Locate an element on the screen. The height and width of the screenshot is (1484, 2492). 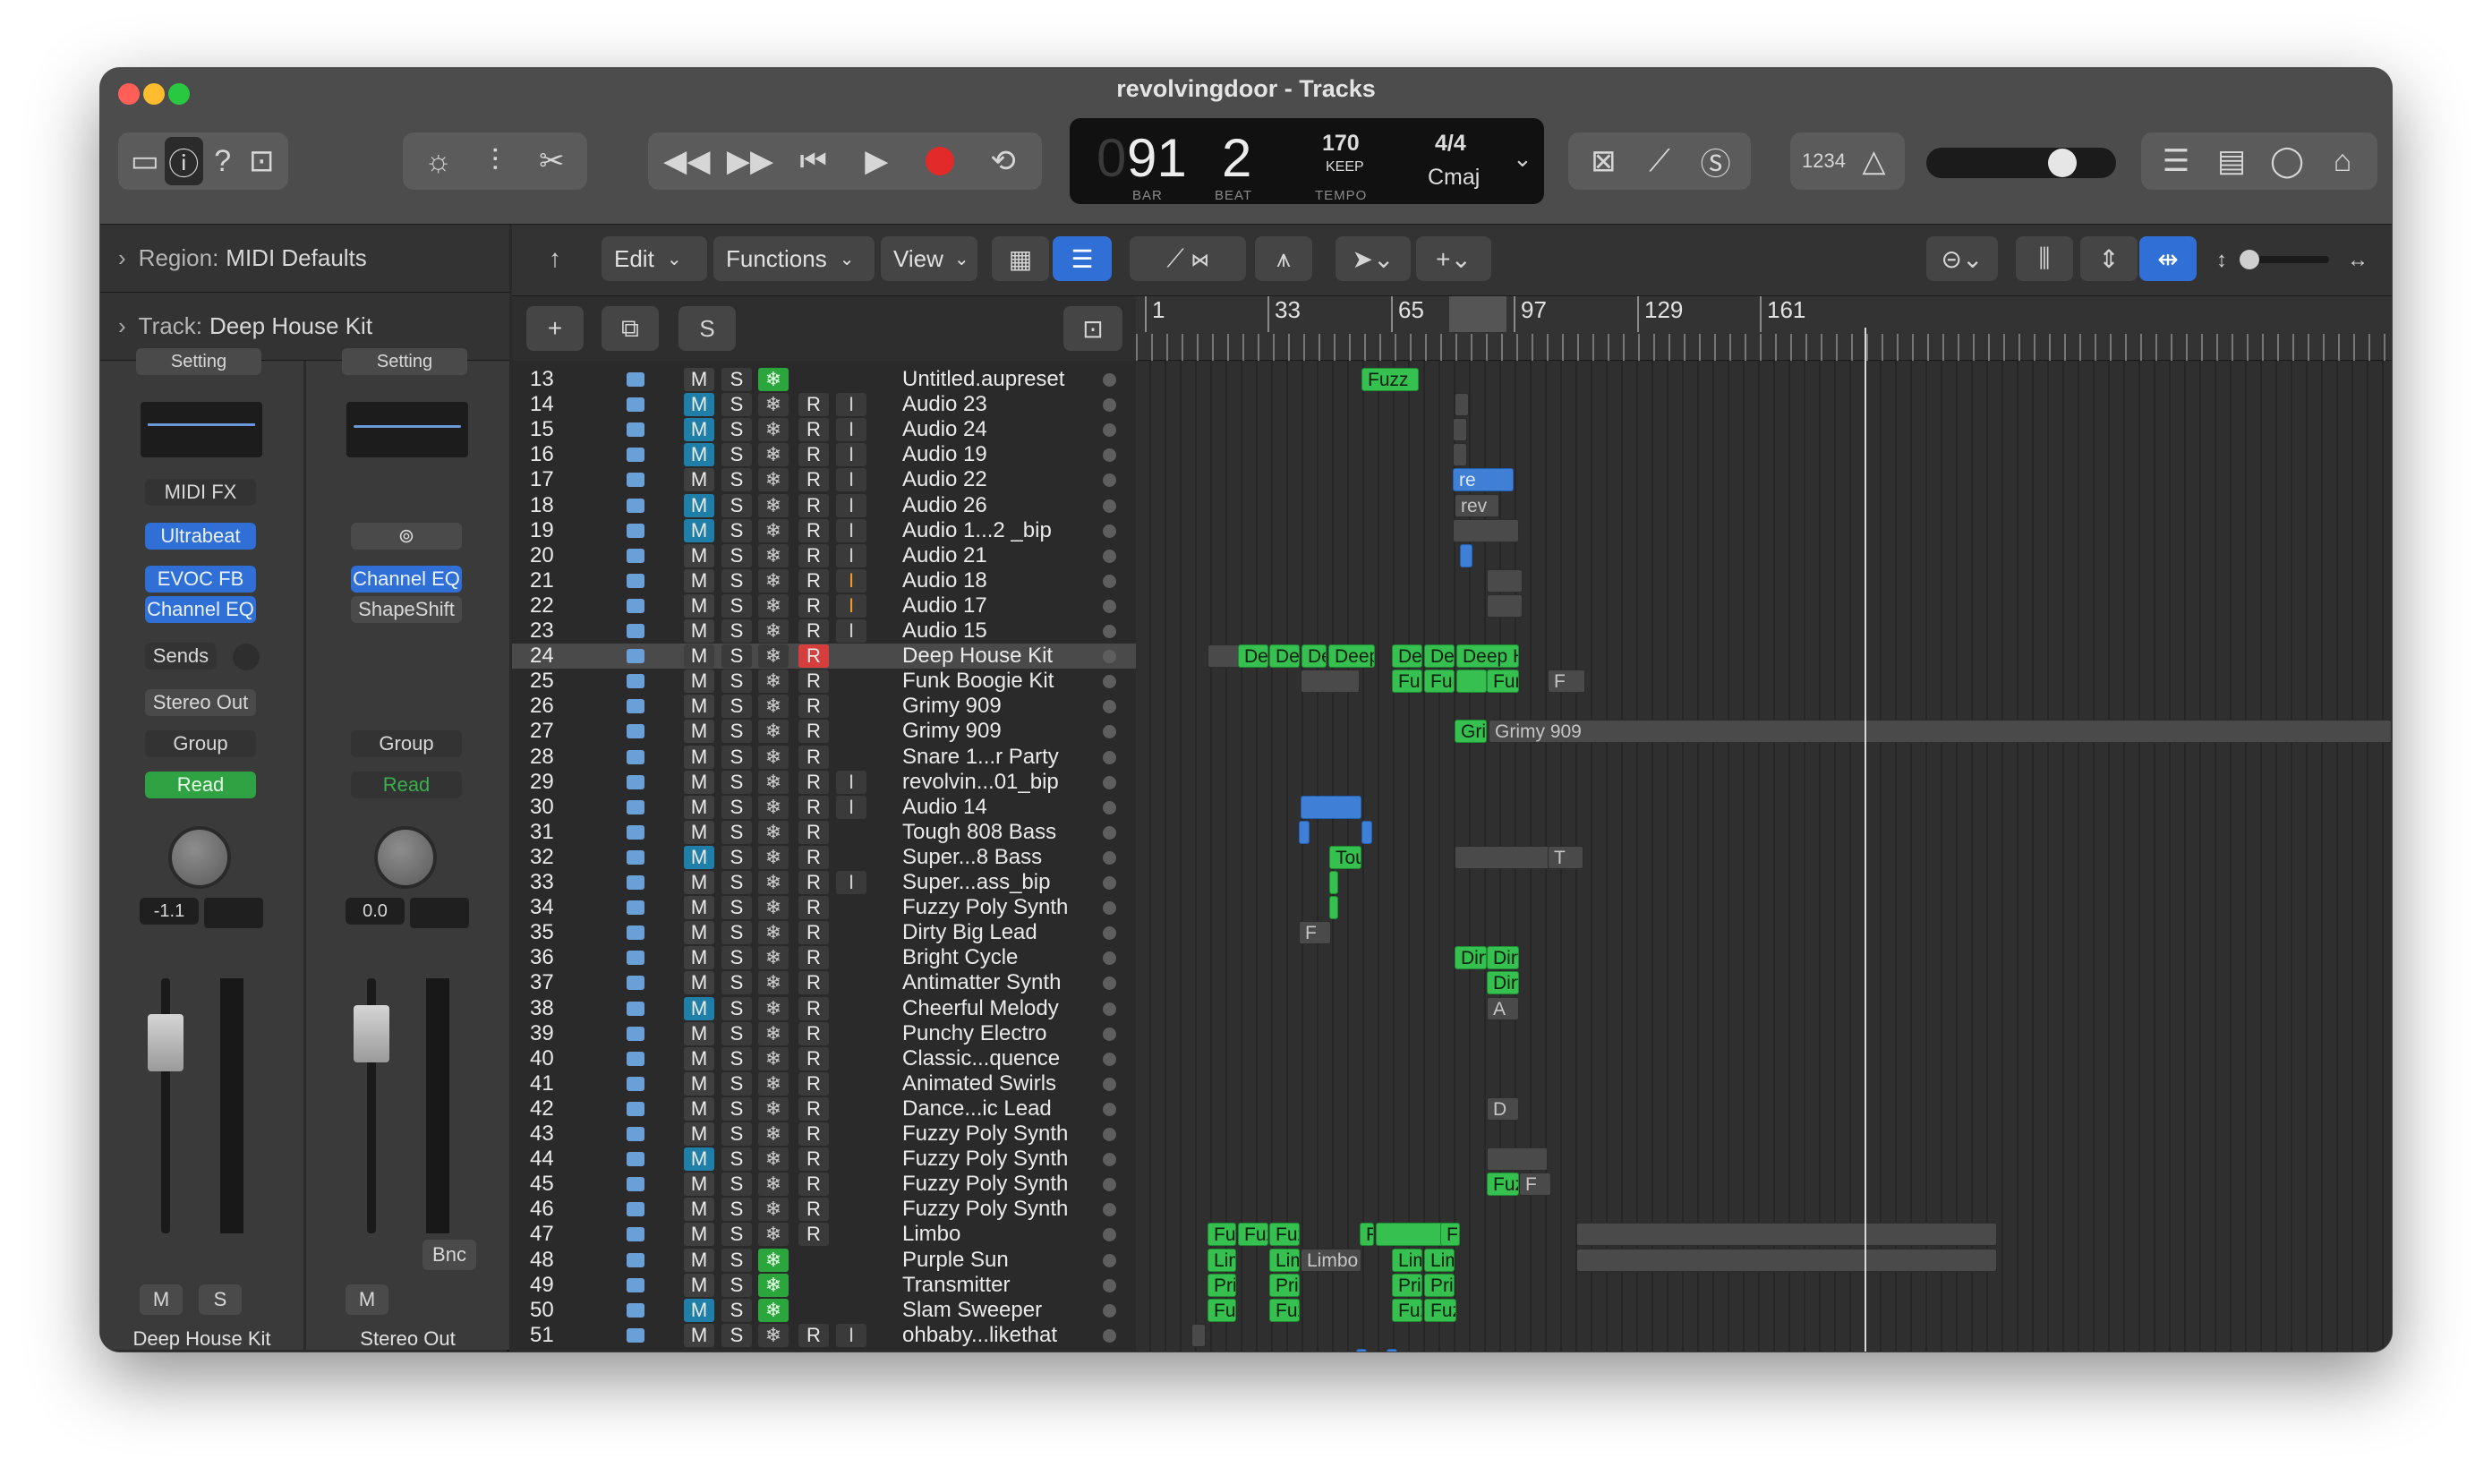
track-row: 23 M S ❄ R I Audio 15 is located at coordinates (824, 631).